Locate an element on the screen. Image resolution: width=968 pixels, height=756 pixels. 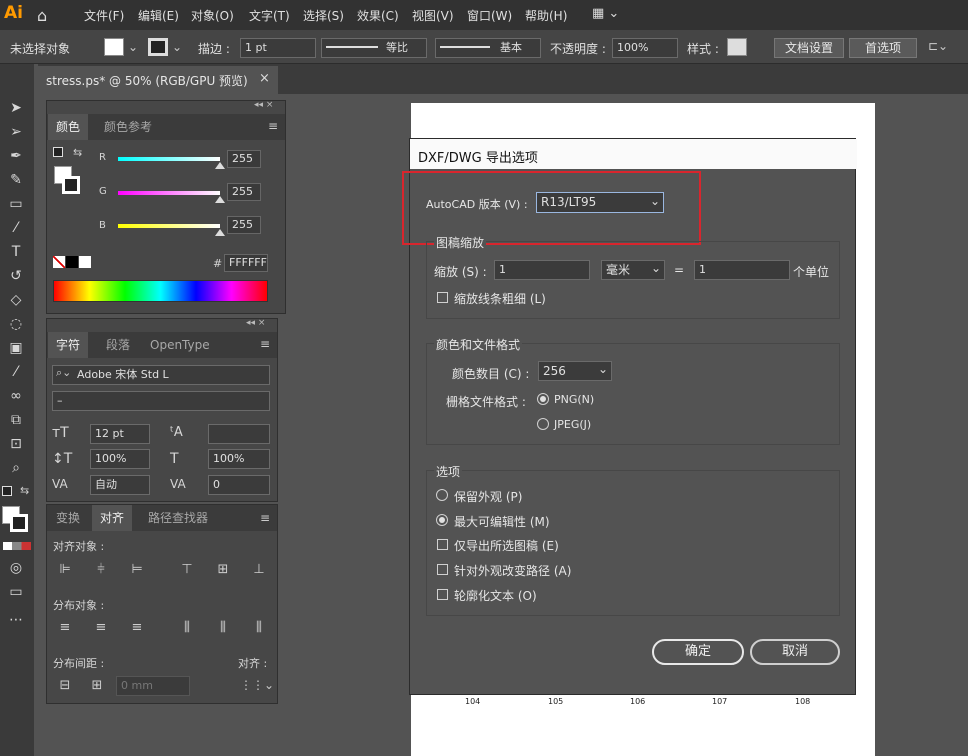
tracking-field: 0 is located at coordinates (239, 485).